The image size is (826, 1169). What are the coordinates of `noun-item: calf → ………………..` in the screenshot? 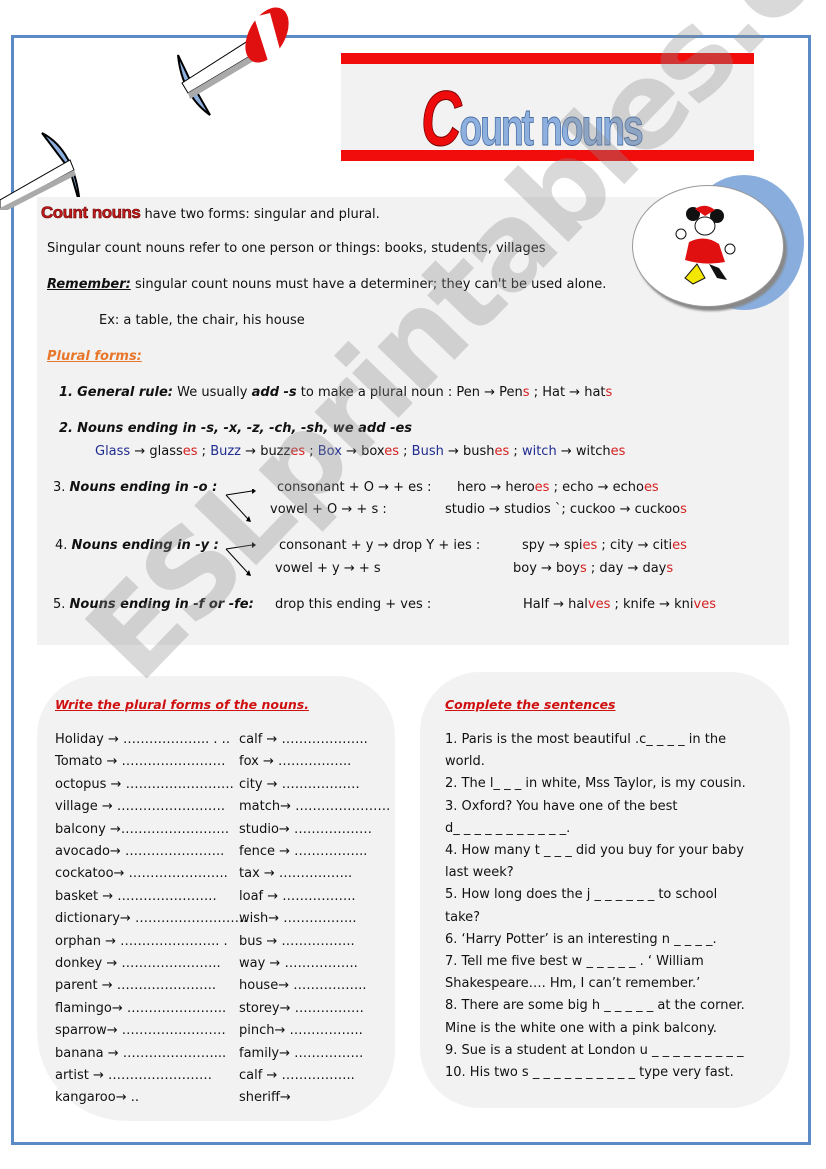 It's located at (303, 739).